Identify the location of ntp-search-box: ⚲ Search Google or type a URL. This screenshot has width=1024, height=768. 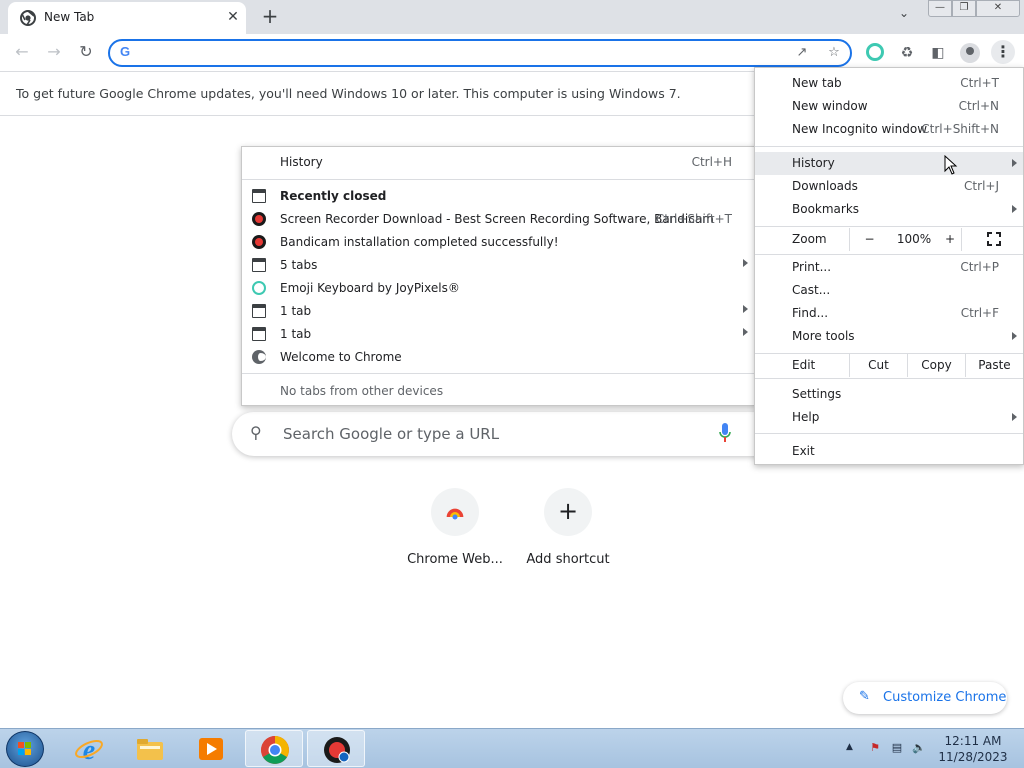
(512, 434).